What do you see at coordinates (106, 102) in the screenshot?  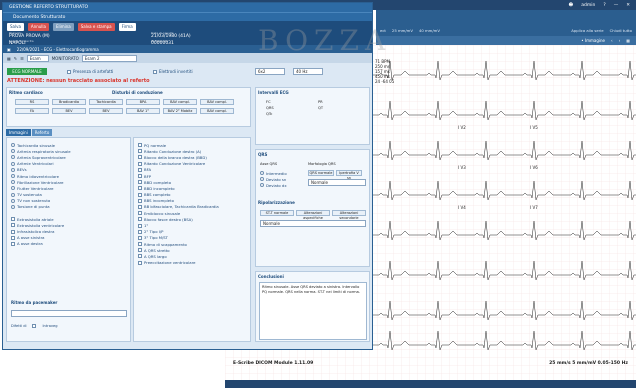 I see `rhythm-button: Tachicardia` at bounding box center [106, 102].